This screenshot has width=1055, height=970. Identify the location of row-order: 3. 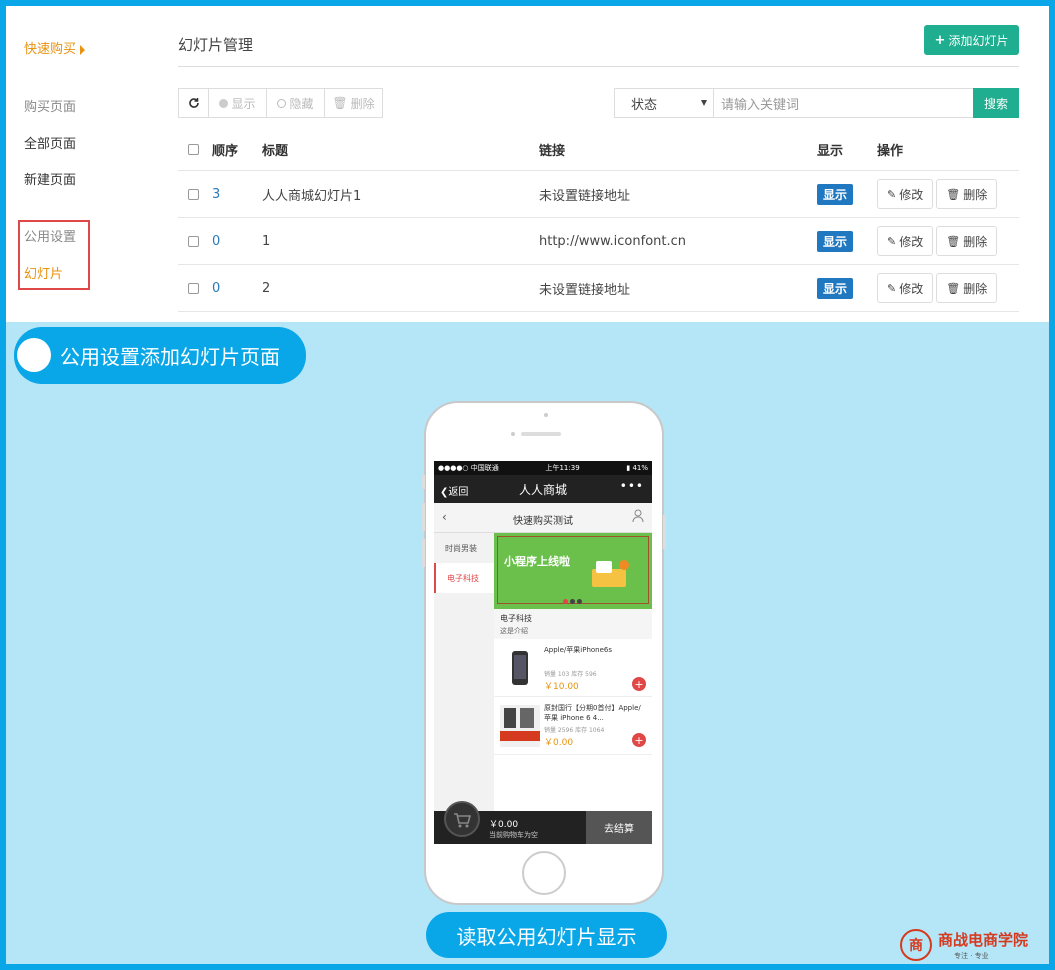
(216, 194).